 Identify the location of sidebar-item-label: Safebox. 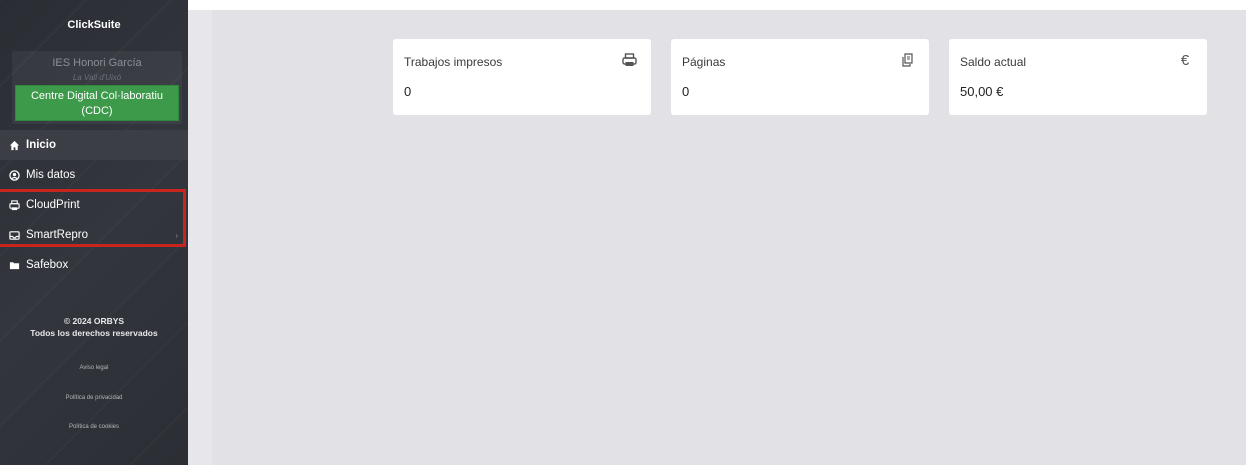
(47, 265).